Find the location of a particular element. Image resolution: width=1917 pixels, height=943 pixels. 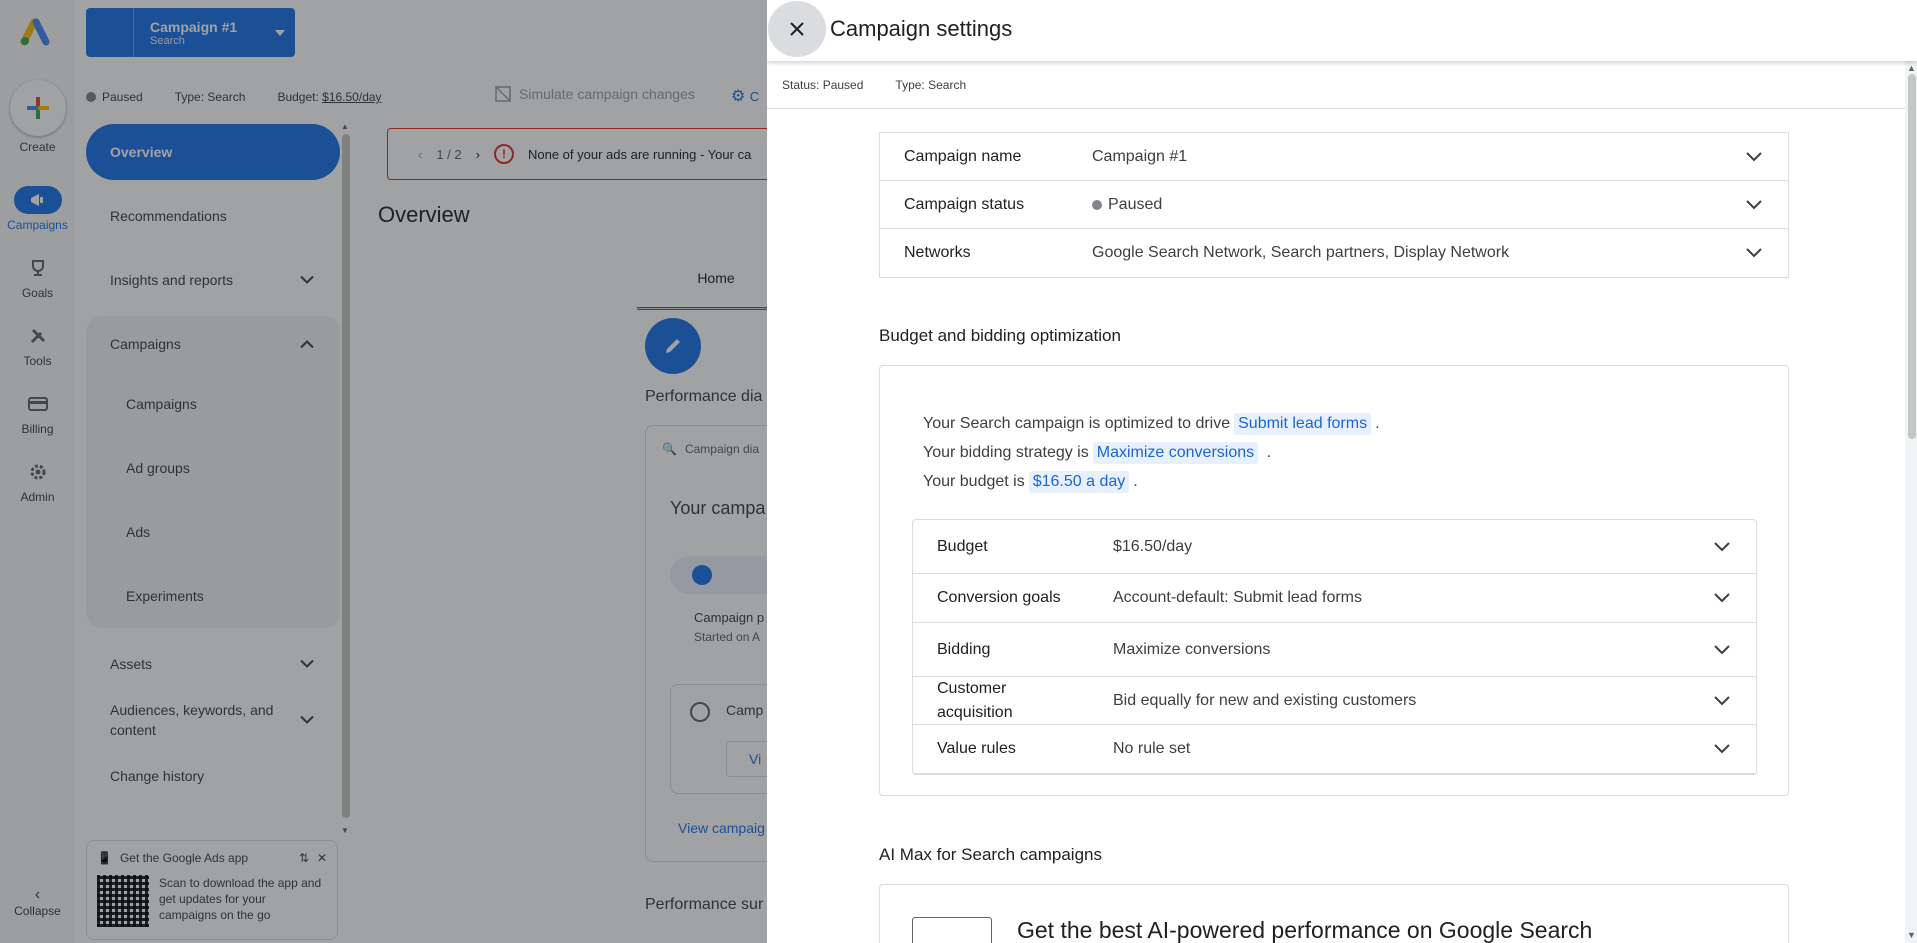

row-value: Campaign #1 is located at coordinates (1140, 156).